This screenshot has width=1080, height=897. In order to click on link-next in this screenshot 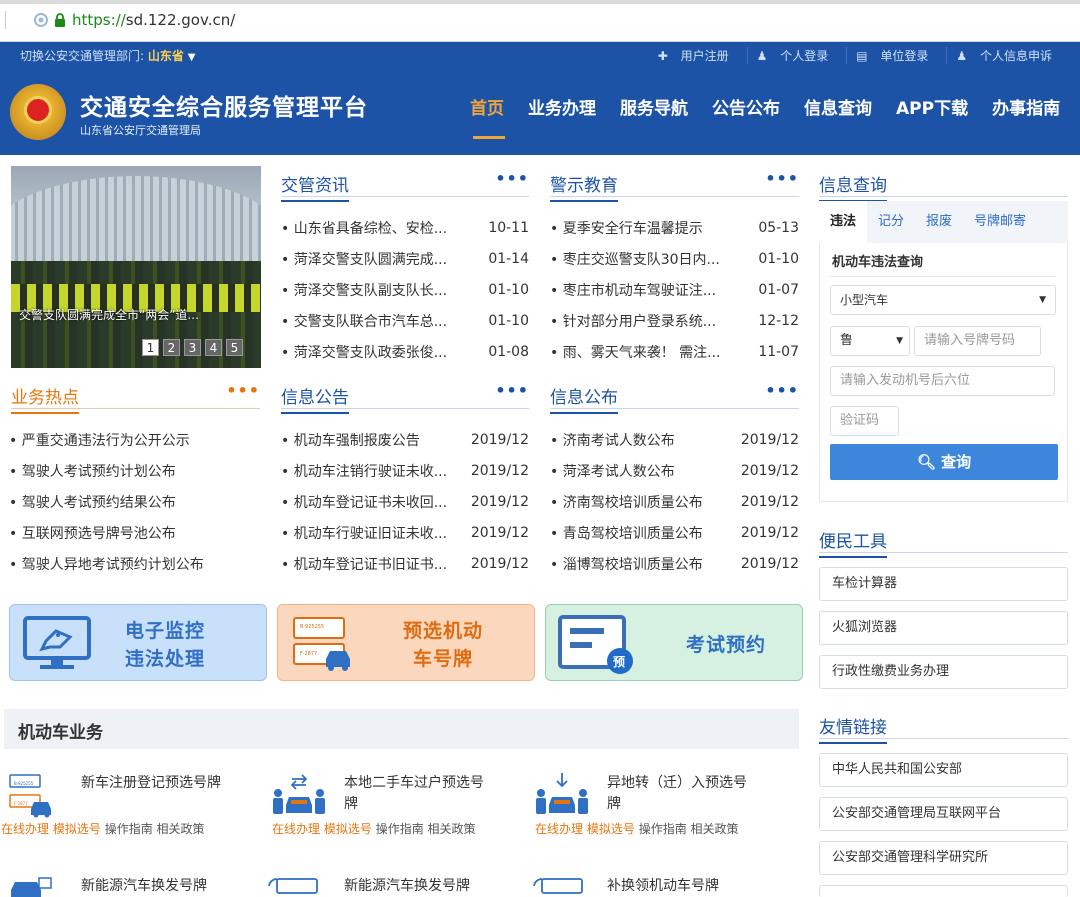, I will do `click(943, 891)`.